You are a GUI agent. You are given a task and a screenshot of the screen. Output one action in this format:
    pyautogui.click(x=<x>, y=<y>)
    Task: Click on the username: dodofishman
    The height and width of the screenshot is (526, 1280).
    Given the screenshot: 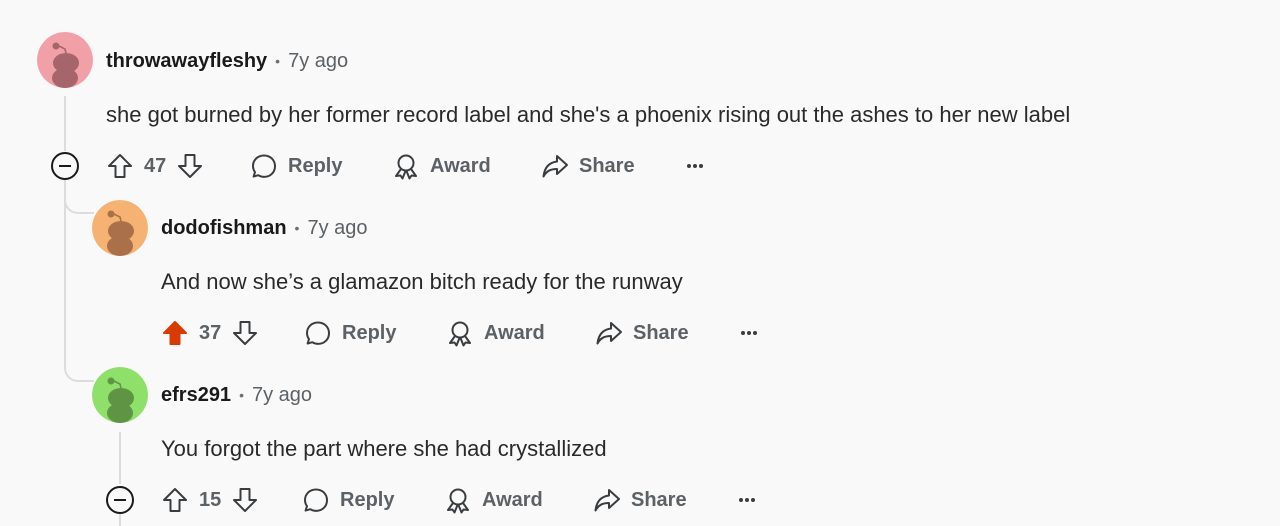 What is the action you would take?
    pyautogui.click(x=224, y=228)
    